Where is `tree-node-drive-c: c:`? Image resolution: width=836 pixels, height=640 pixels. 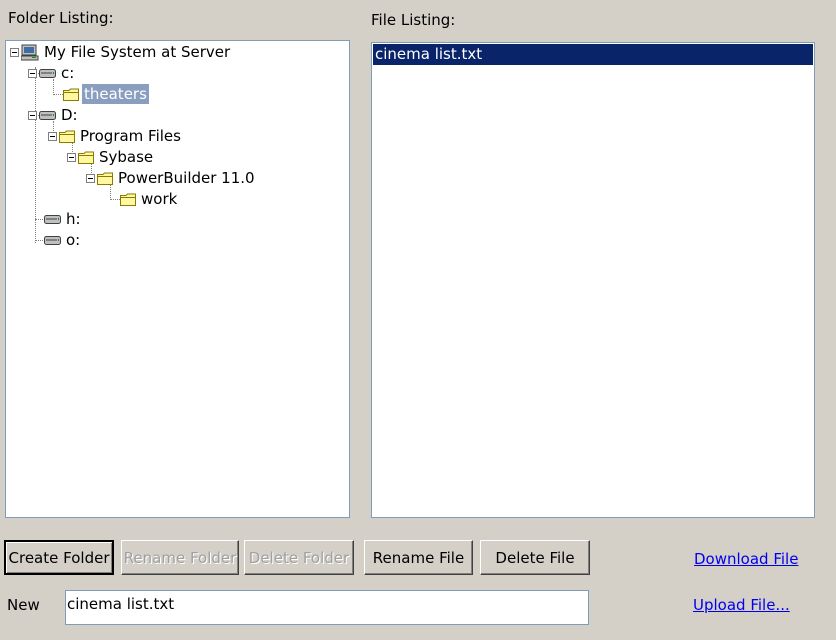 tree-node-drive-c: c: is located at coordinates (52, 73).